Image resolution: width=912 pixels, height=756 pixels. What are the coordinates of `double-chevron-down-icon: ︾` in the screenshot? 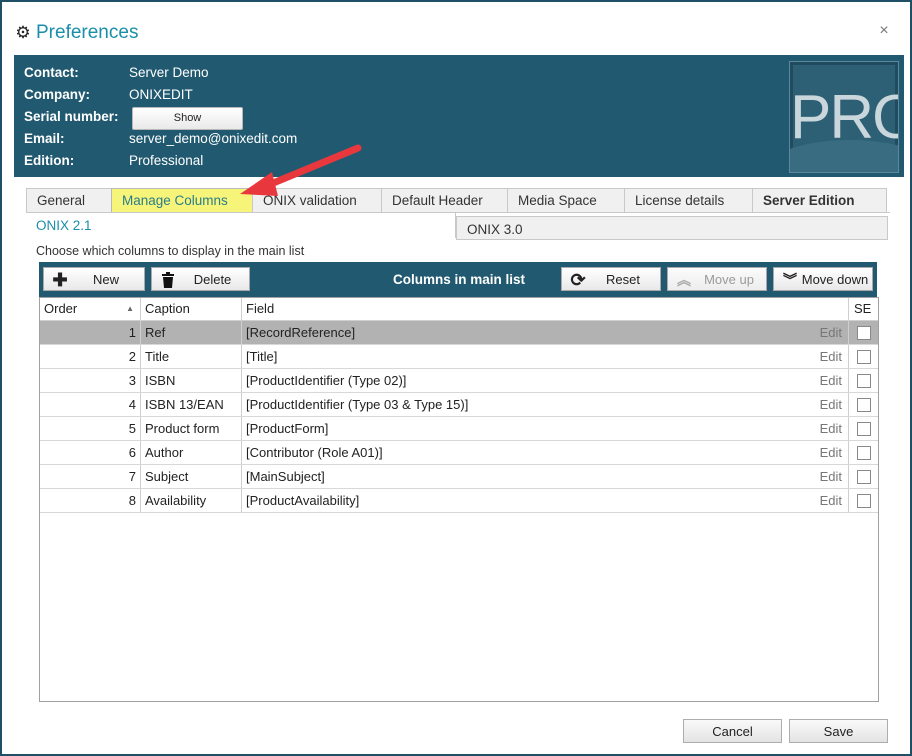 It's located at (790, 280).